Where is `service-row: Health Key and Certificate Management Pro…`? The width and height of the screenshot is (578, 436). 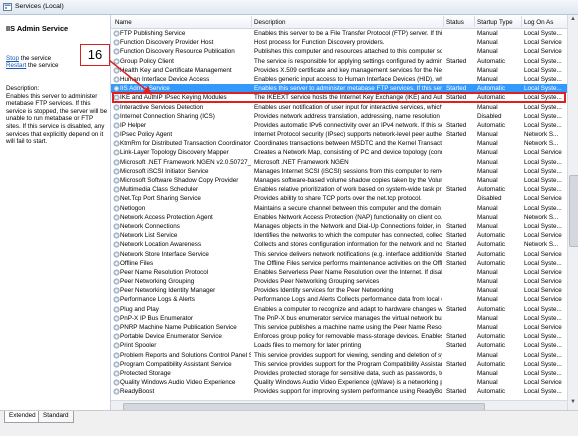 service-row: Health Key and Certificate Management Pro… is located at coordinates (339, 70).